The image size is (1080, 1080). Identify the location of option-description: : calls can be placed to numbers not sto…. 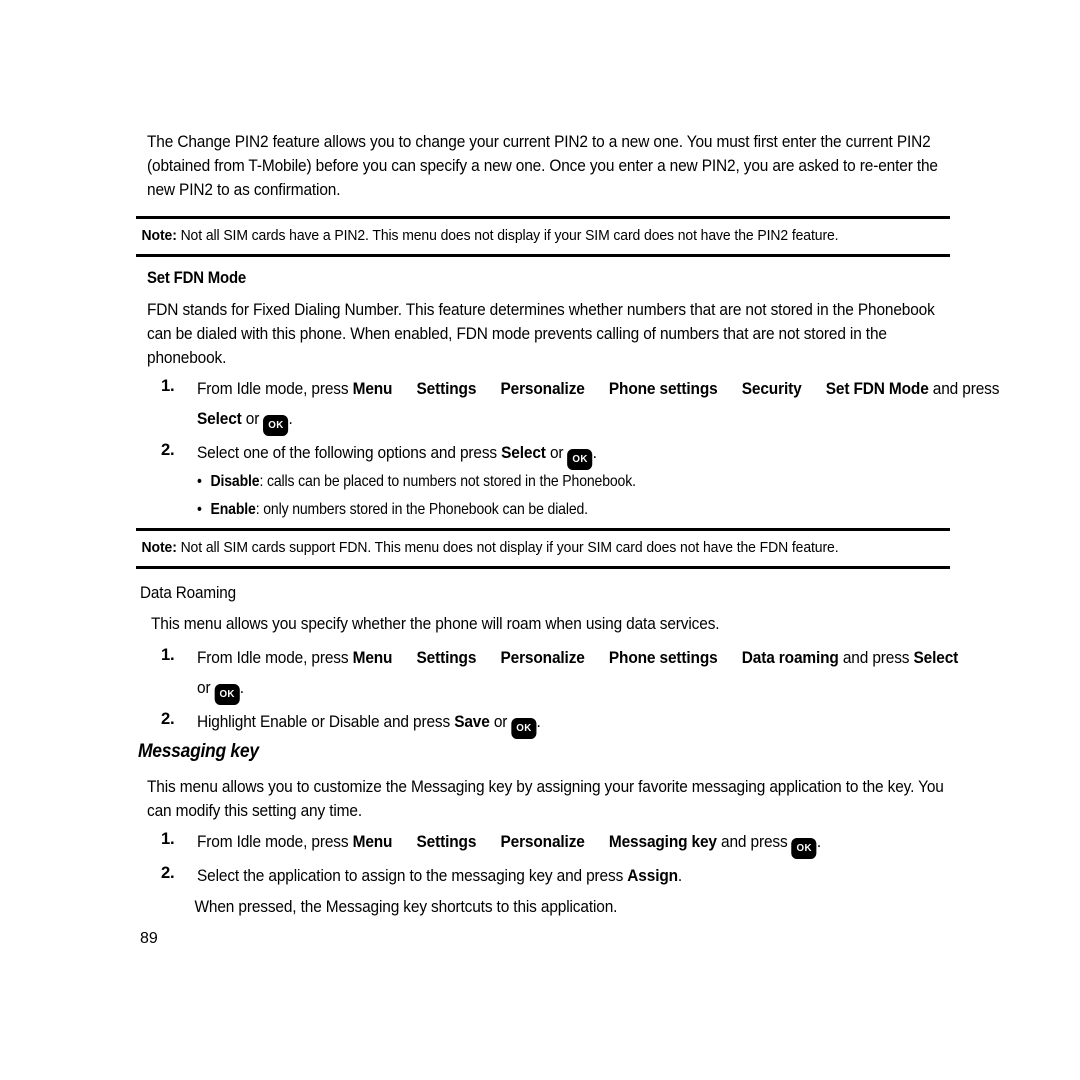
(447, 481).